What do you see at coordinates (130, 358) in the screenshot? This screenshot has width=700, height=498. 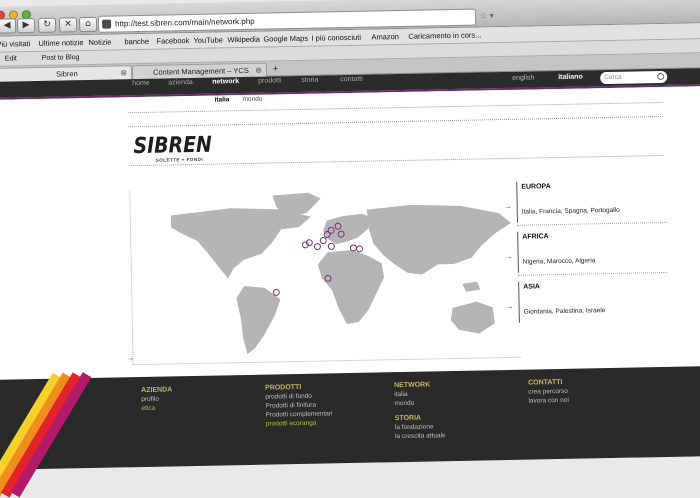 I see `map-arrow-icon: →` at bounding box center [130, 358].